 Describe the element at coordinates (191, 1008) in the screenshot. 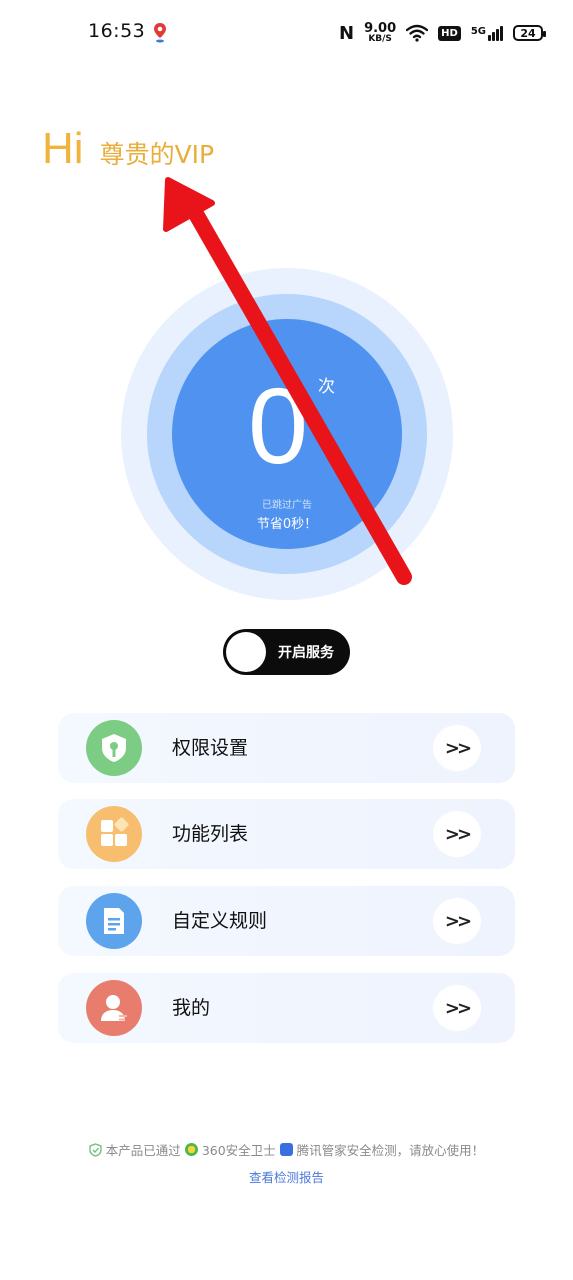

I see `menu-label: 我的` at that location.